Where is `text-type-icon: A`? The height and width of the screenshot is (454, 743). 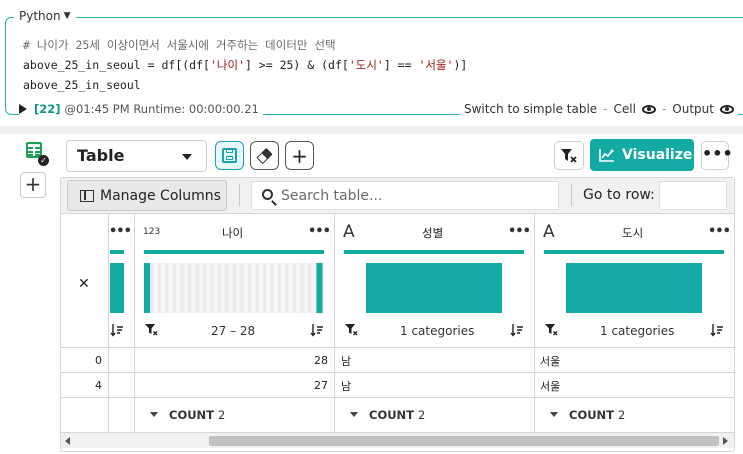 text-type-icon: A is located at coordinates (349, 232).